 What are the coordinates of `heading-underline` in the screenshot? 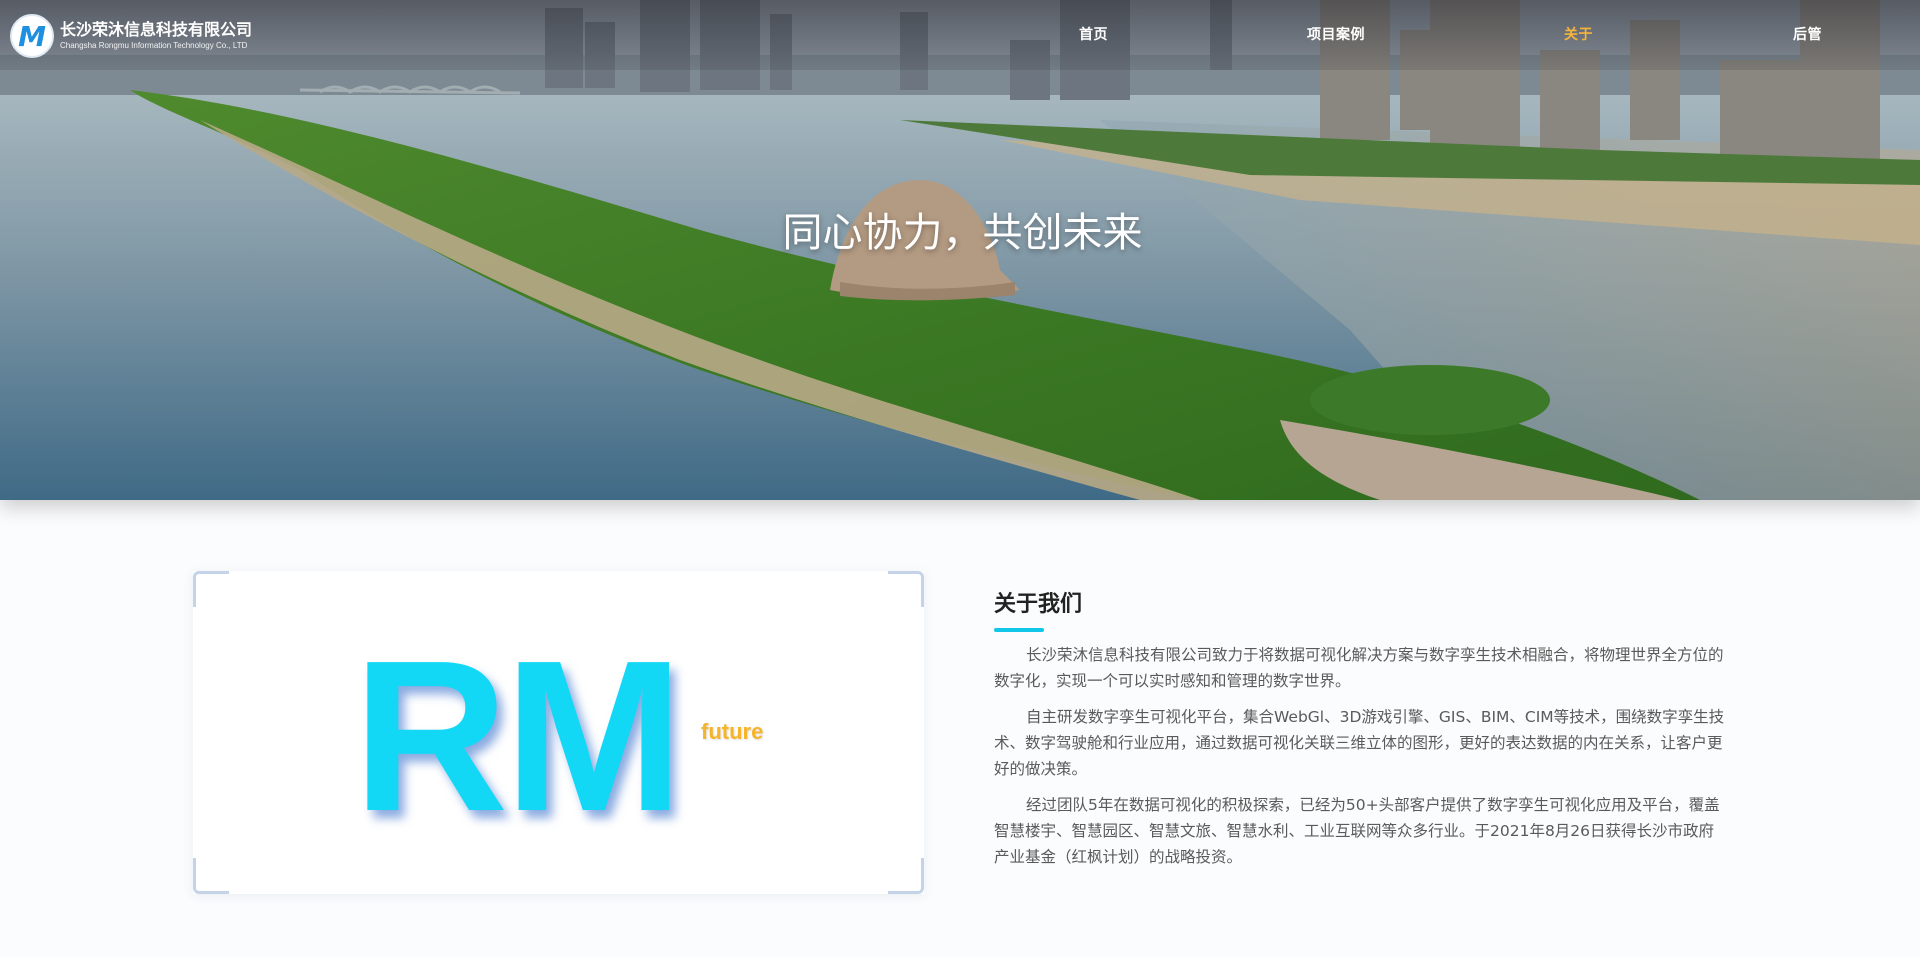 It's located at (1019, 630).